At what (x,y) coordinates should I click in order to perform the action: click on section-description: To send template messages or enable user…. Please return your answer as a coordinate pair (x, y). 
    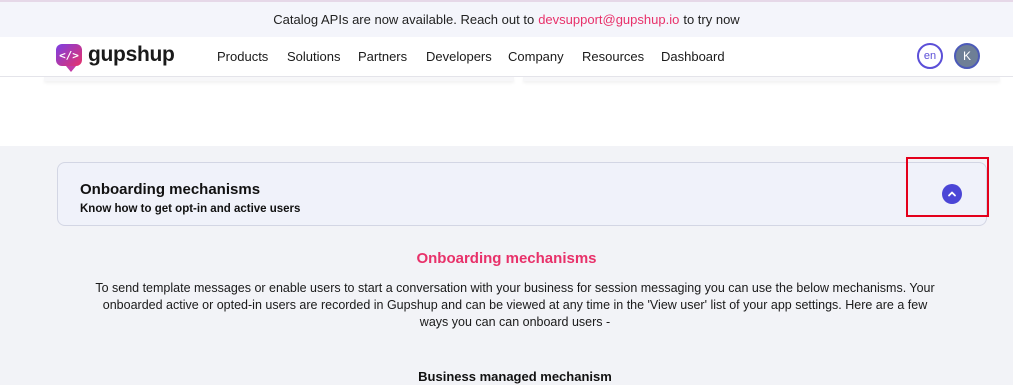
    Looking at the image, I should click on (515, 305).